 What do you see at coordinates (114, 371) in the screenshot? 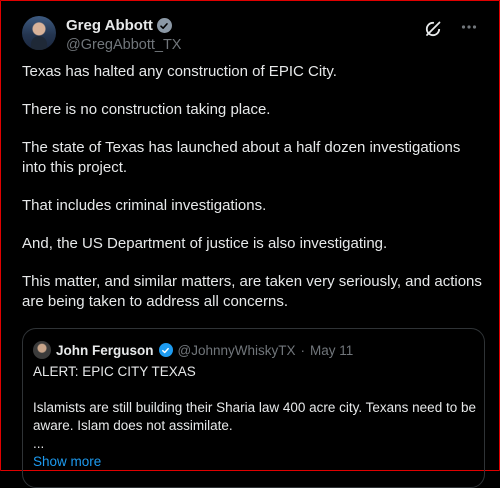
I see `quoted-line: ALERT: EPIC CITY TEXAS` at bounding box center [114, 371].